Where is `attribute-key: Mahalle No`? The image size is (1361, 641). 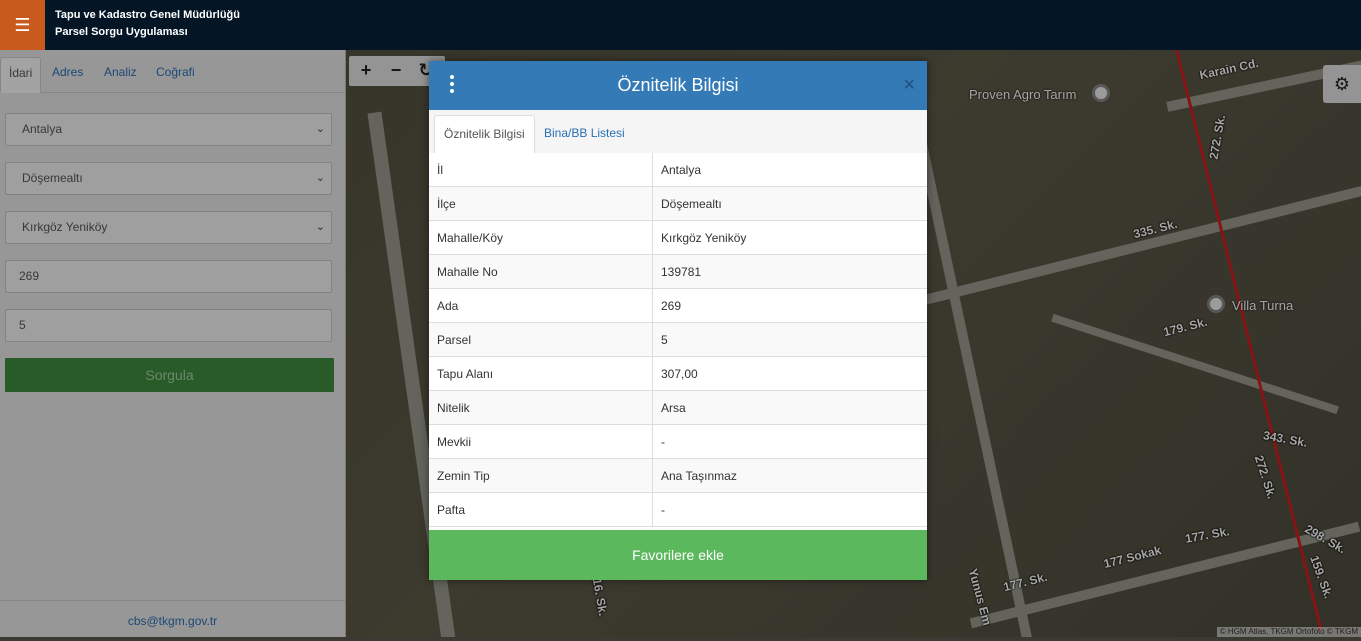
attribute-key: Mahalle No is located at coordinates (541, 271).